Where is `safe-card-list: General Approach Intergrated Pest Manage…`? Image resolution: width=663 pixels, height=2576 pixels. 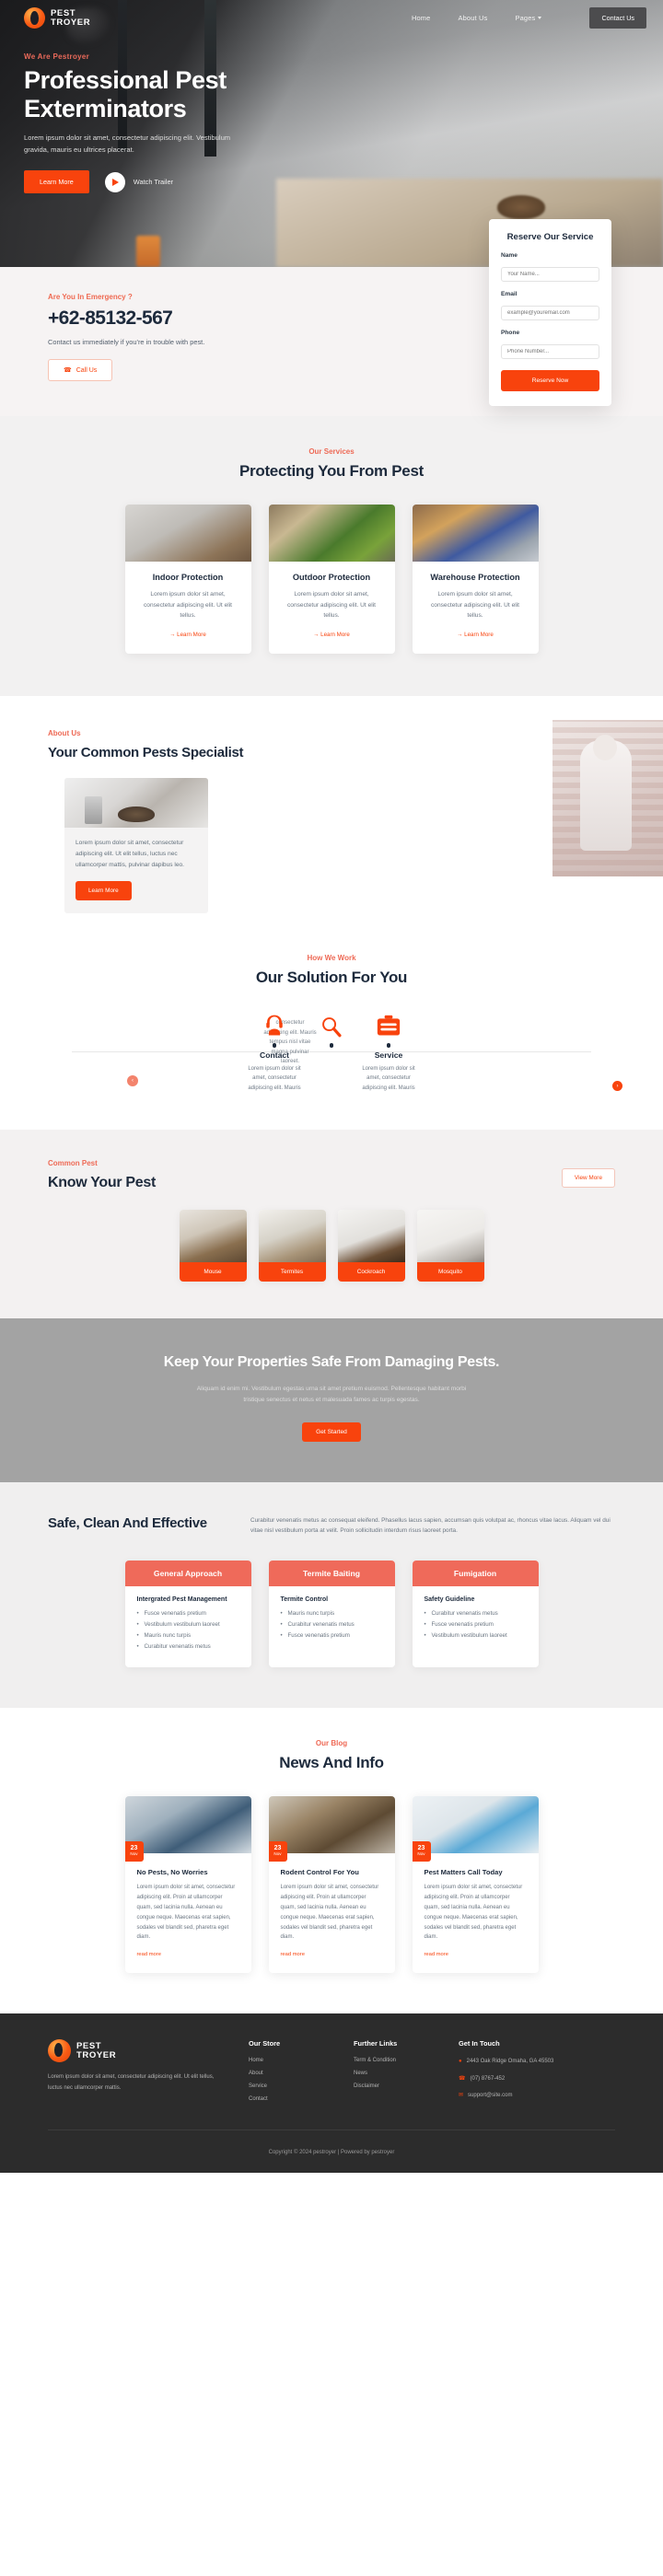 safe-card-list: General Approach Intergrated Pest Manage… is located at coordinates (331, 1614).